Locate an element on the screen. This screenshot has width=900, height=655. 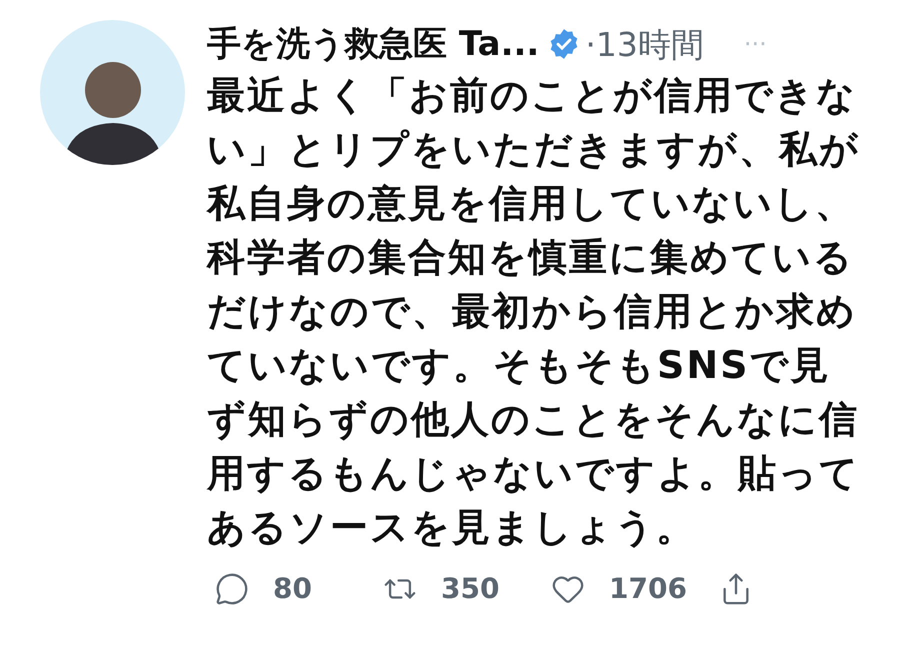
retweet-count: 350 is located at coordinates (470, 589).